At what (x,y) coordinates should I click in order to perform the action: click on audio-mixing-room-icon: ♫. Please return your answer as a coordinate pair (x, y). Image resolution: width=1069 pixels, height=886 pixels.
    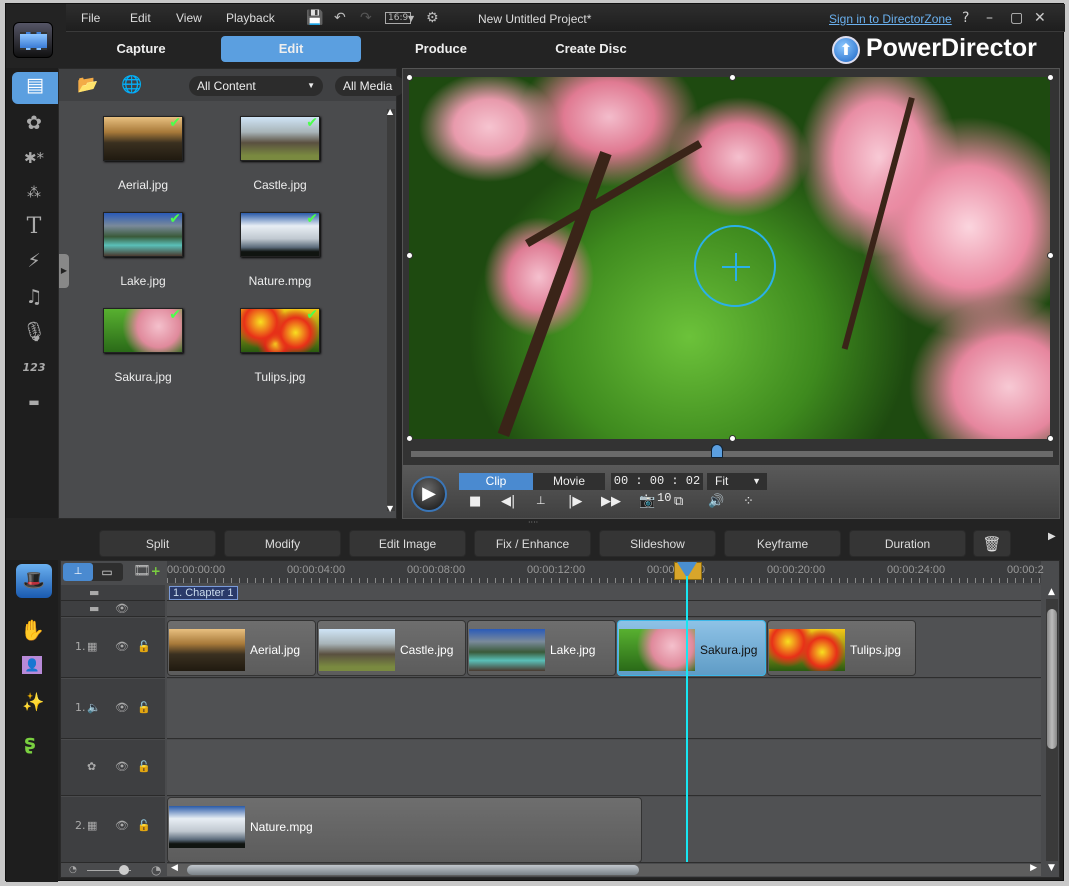
    Looking at the image, I should click on (34, 297).